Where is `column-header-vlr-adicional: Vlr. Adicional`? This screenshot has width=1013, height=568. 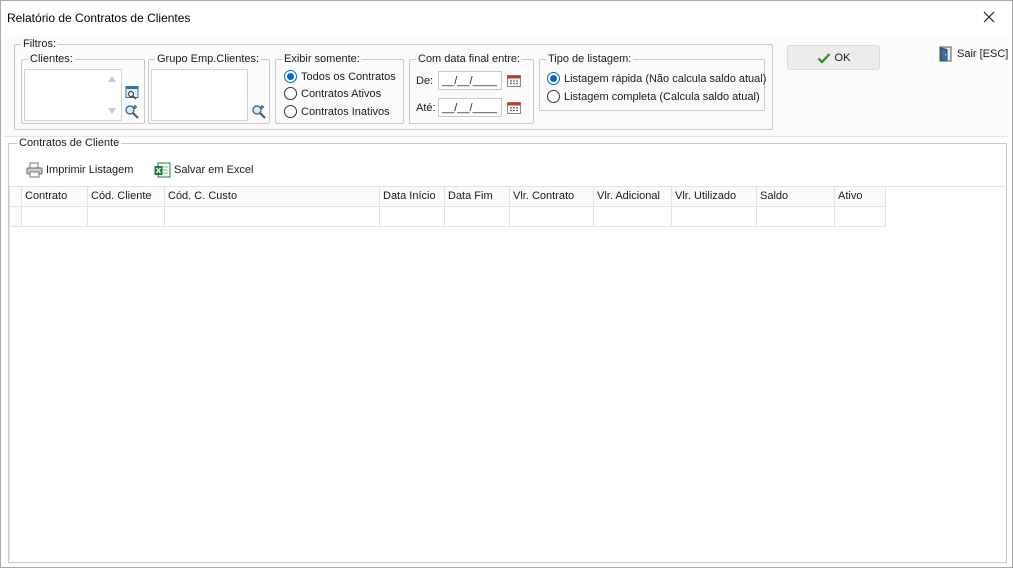
column-header-vlr-adicional: Vlr. Adicional is located at coordinates (633, 197).